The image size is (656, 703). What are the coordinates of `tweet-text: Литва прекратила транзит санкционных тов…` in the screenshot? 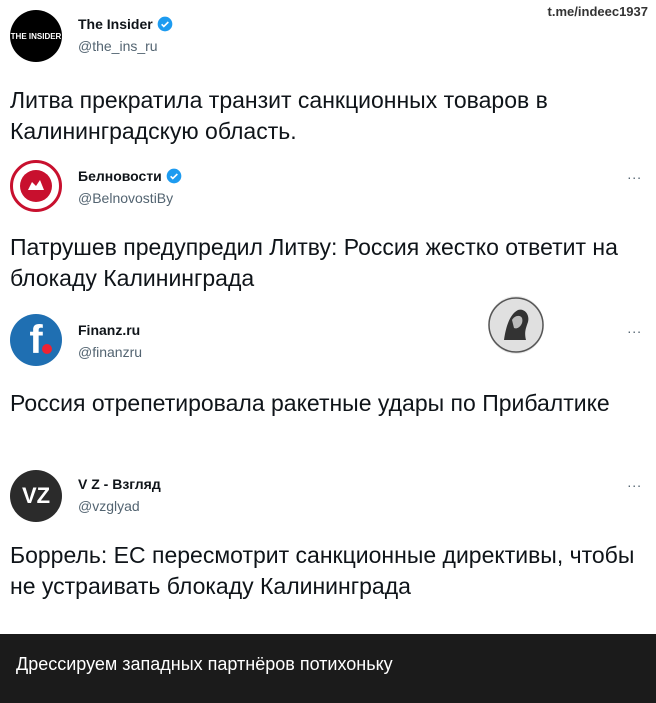 It's located at (279, 115).